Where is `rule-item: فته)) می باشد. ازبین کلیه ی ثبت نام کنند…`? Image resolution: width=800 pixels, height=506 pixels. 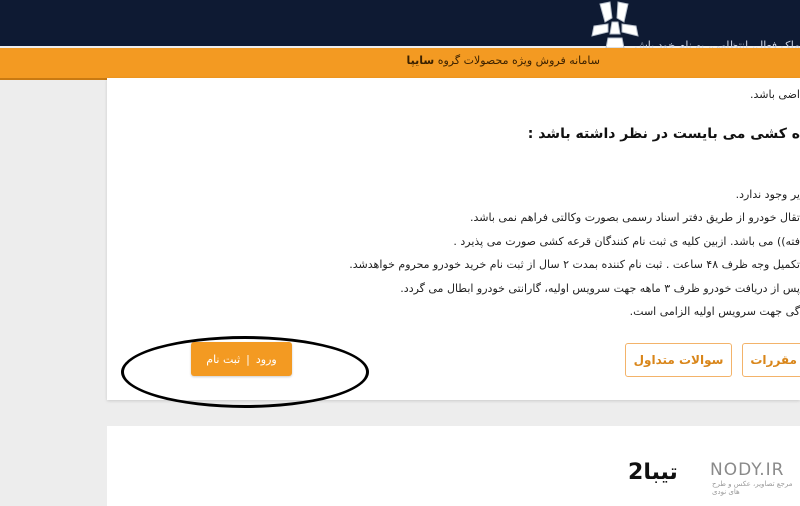 rule-item: فته)) می باشد. ازبین کلیه ی ثبت نام کنند… is located at coordinates (626, 241).